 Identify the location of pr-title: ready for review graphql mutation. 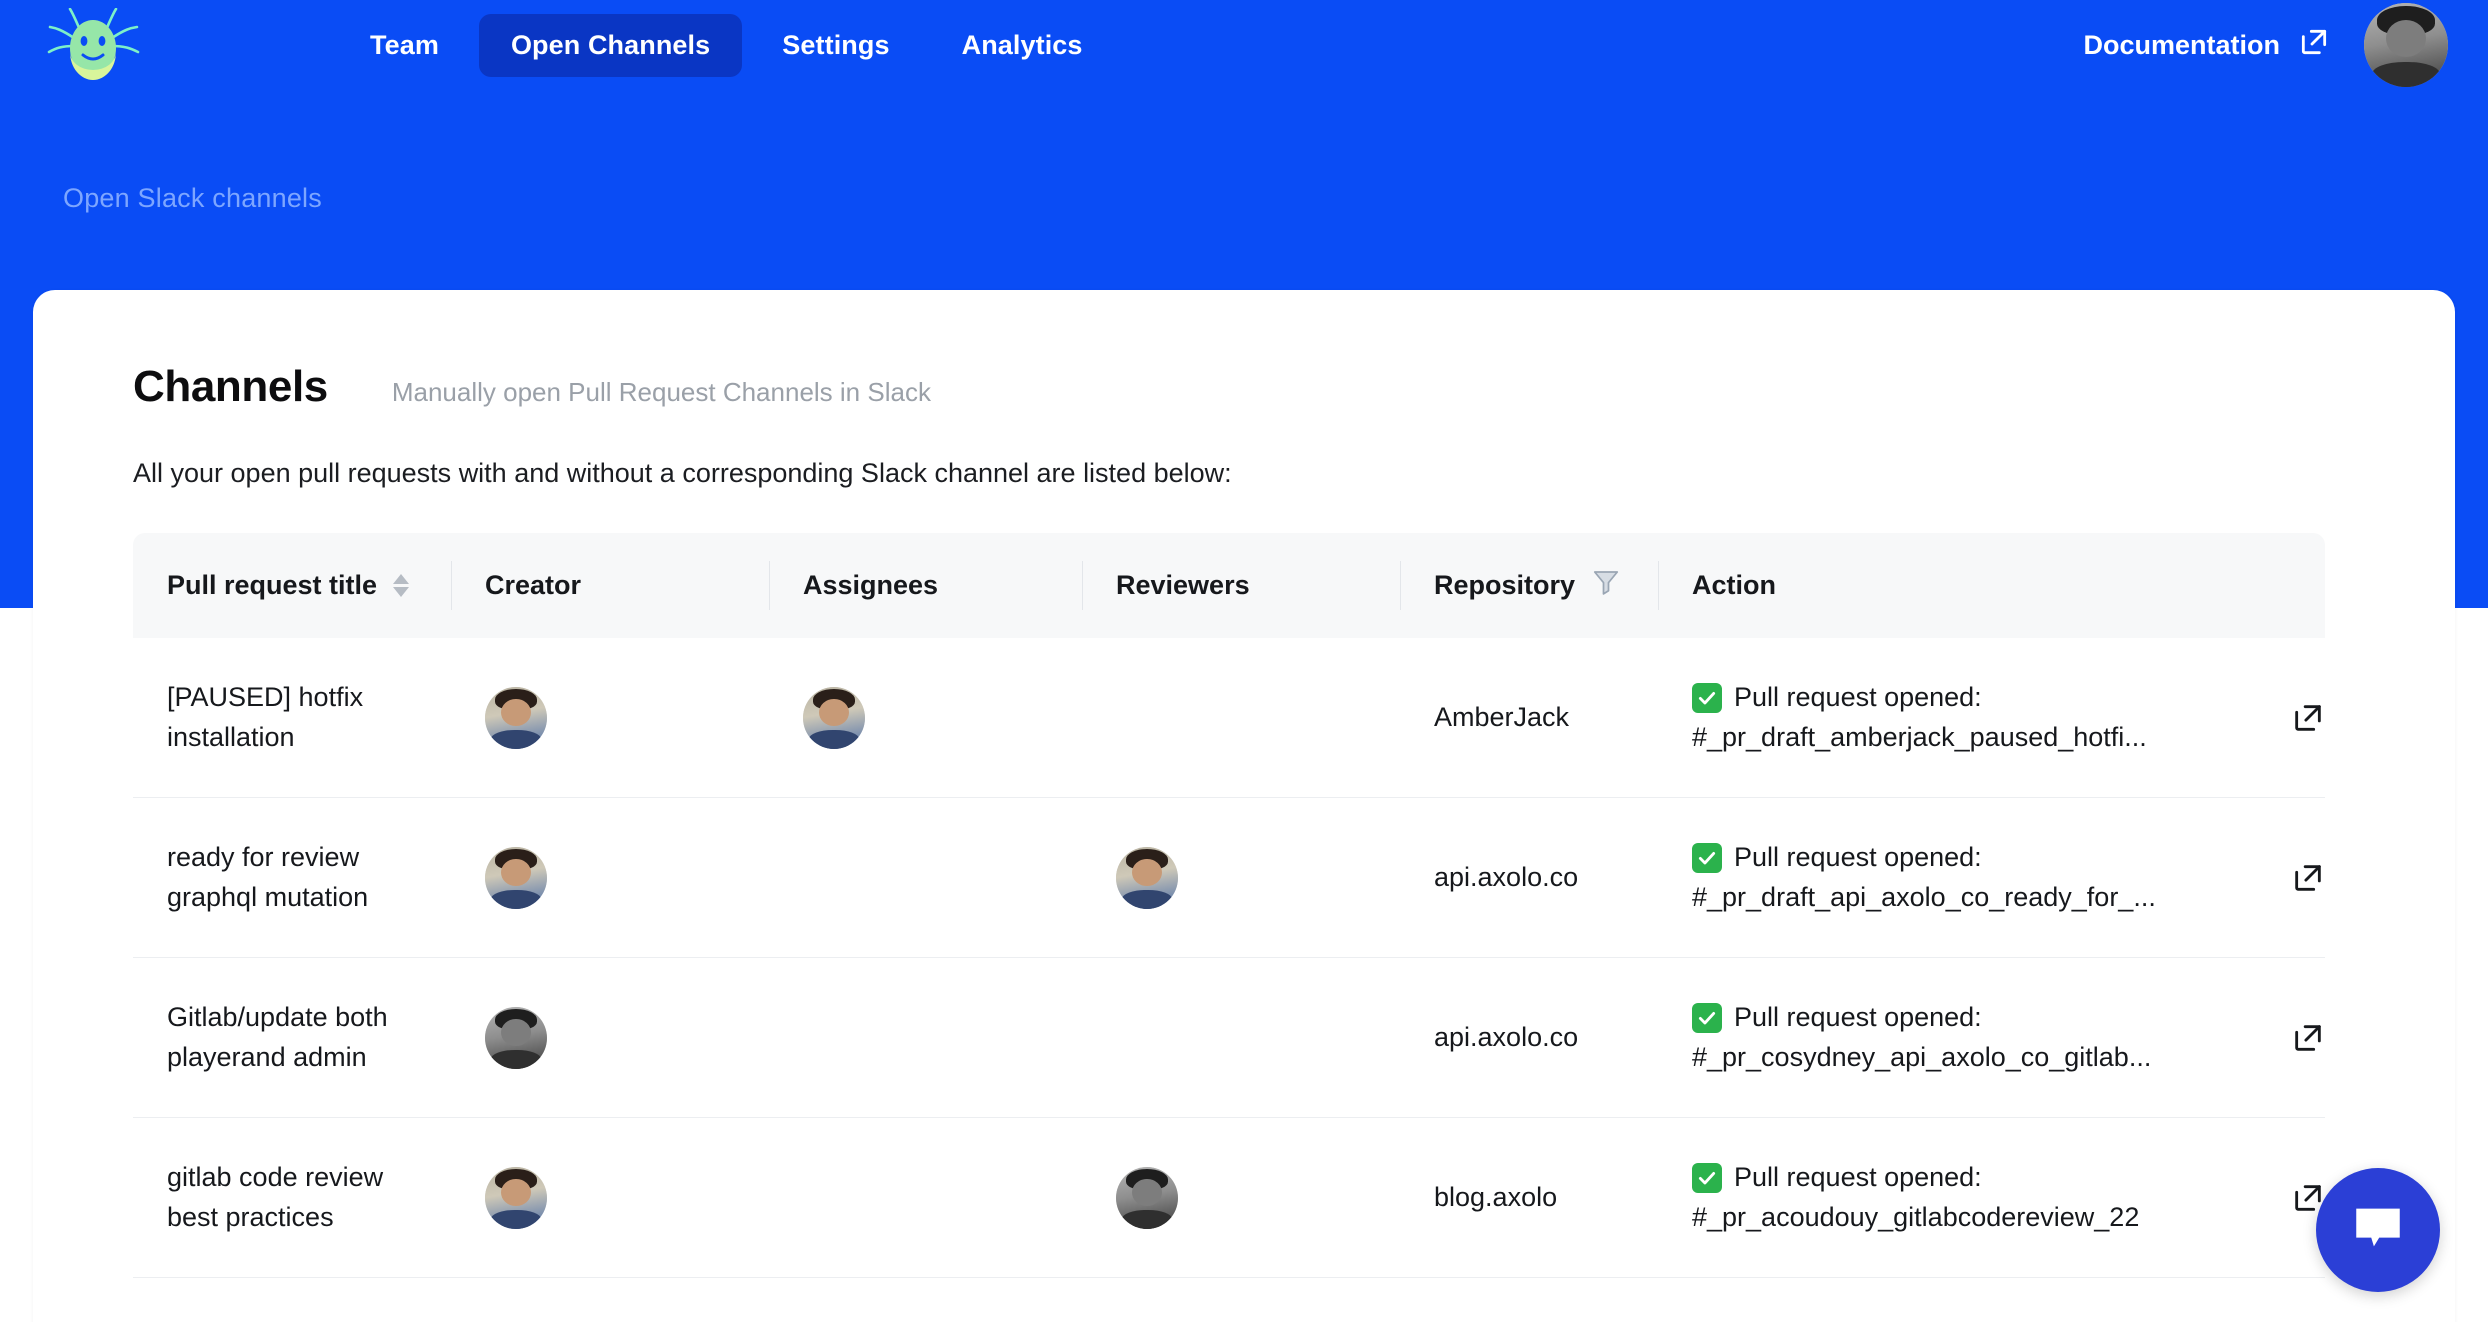
(268, 877).